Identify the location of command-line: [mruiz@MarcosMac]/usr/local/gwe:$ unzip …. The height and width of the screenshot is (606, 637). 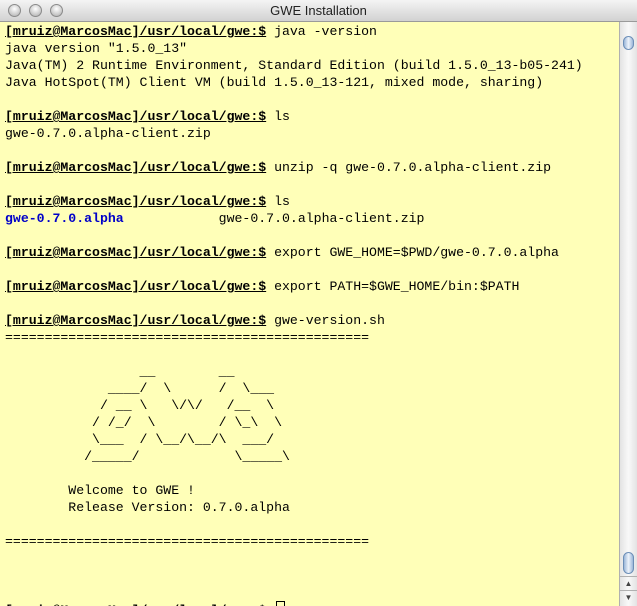
(294, 167).